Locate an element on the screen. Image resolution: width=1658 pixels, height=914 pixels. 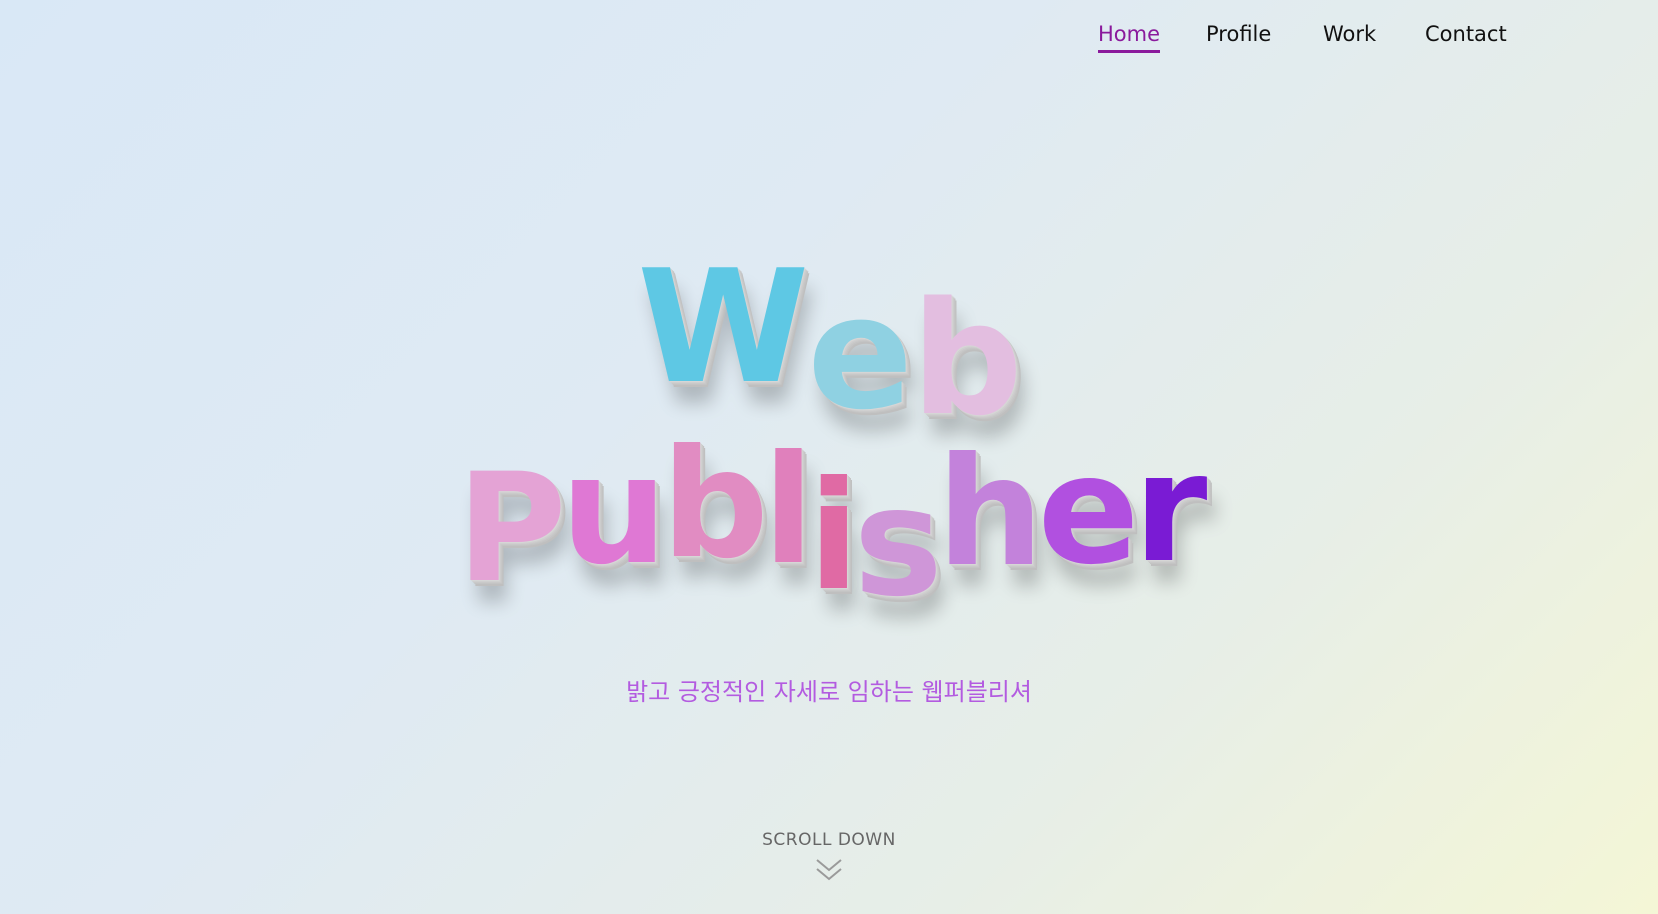
nav-item-contact: Contact is located at coordinates (1466, 34).